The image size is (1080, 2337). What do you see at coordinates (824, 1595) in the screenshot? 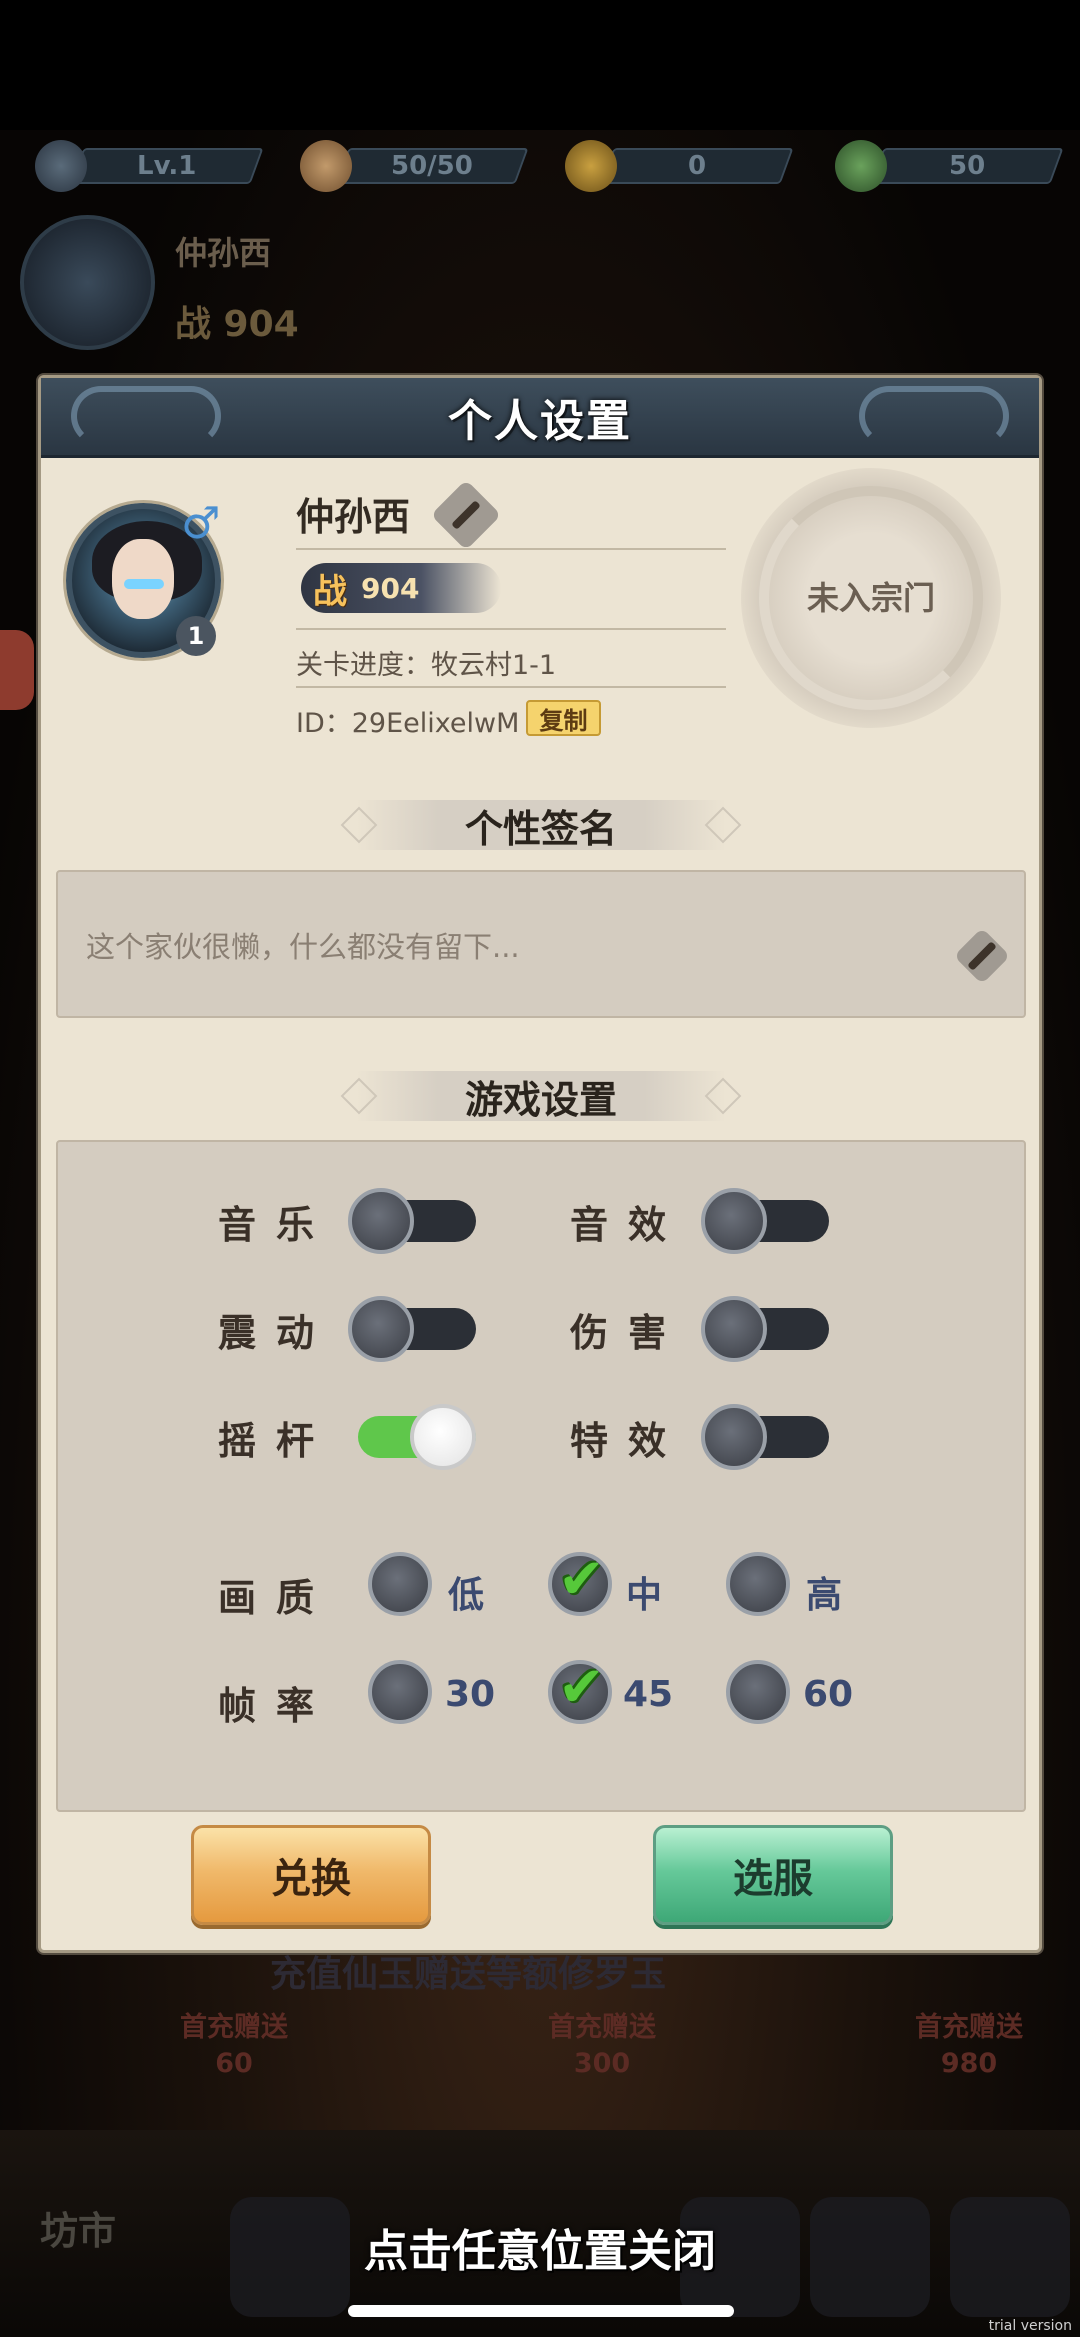
I see `quality-high-label: 高` at bounding box center [824, 1595].